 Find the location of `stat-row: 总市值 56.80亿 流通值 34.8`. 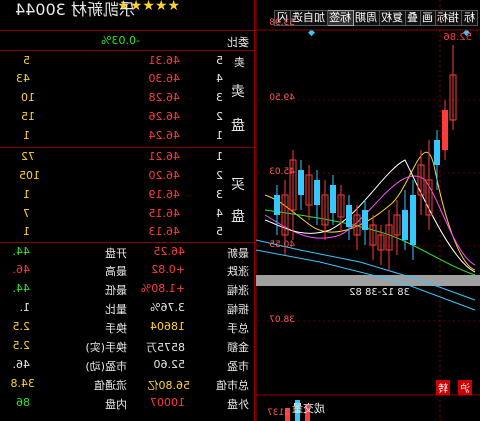

stat-row: 总市值 56.80亿 流通值 34.8 is located at coordinates (130, 384).